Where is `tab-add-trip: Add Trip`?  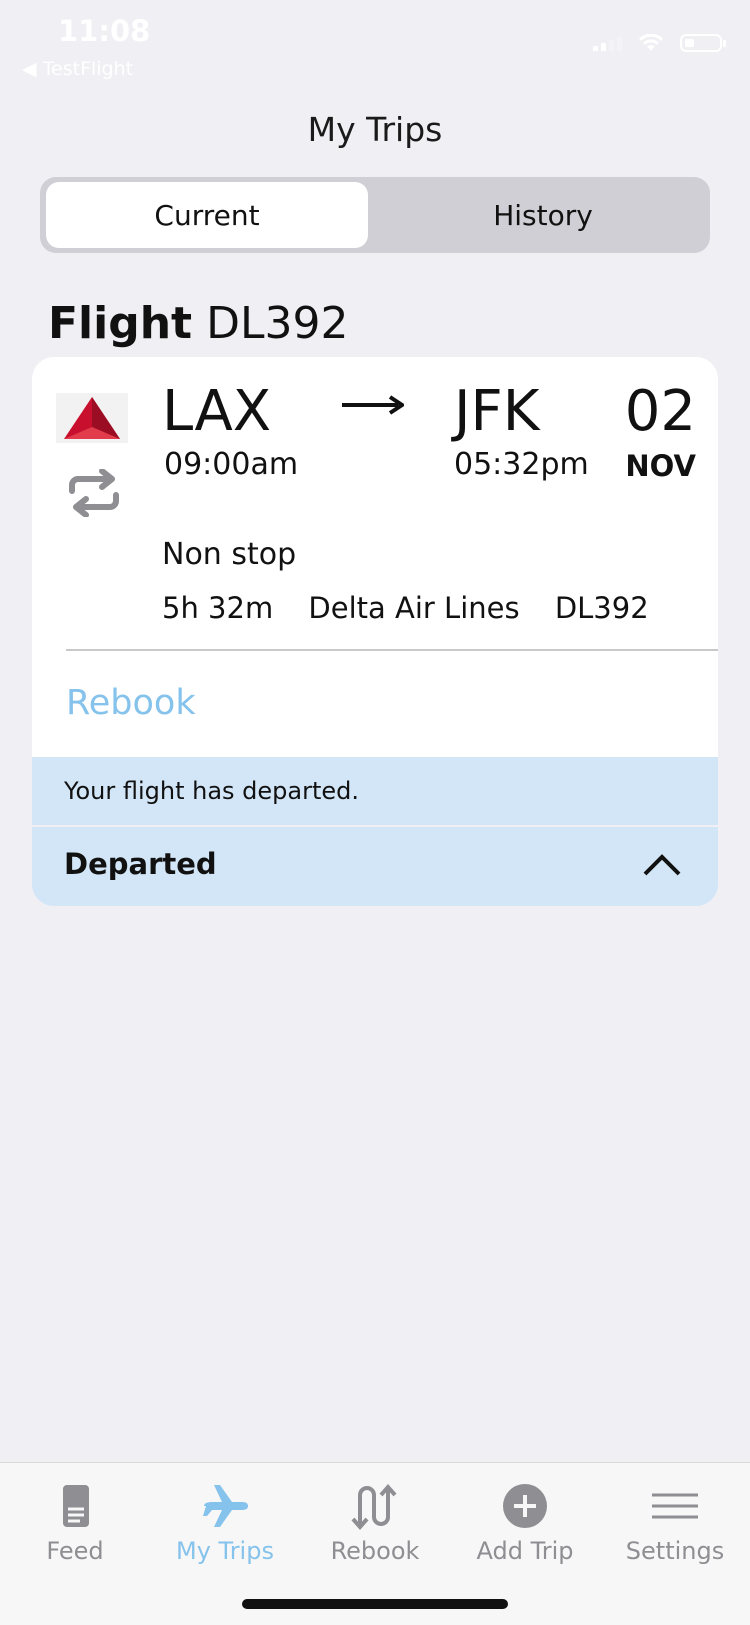
tab-add-trip: Add Trip is located at coordinates (525, 1525).